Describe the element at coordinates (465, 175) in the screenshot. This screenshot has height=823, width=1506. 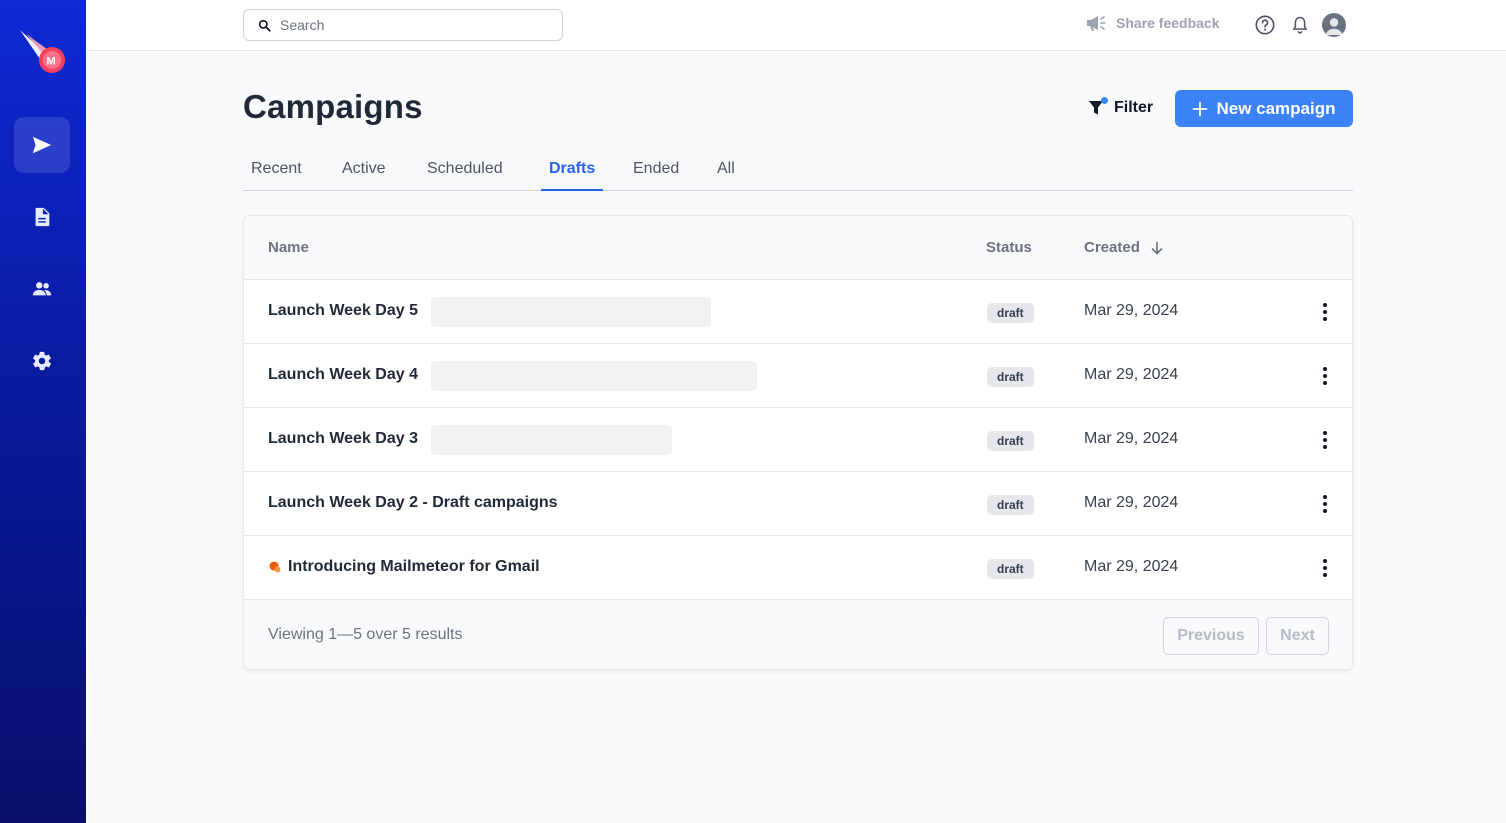
I see `tab-scheduled: Scheduled` at that location.